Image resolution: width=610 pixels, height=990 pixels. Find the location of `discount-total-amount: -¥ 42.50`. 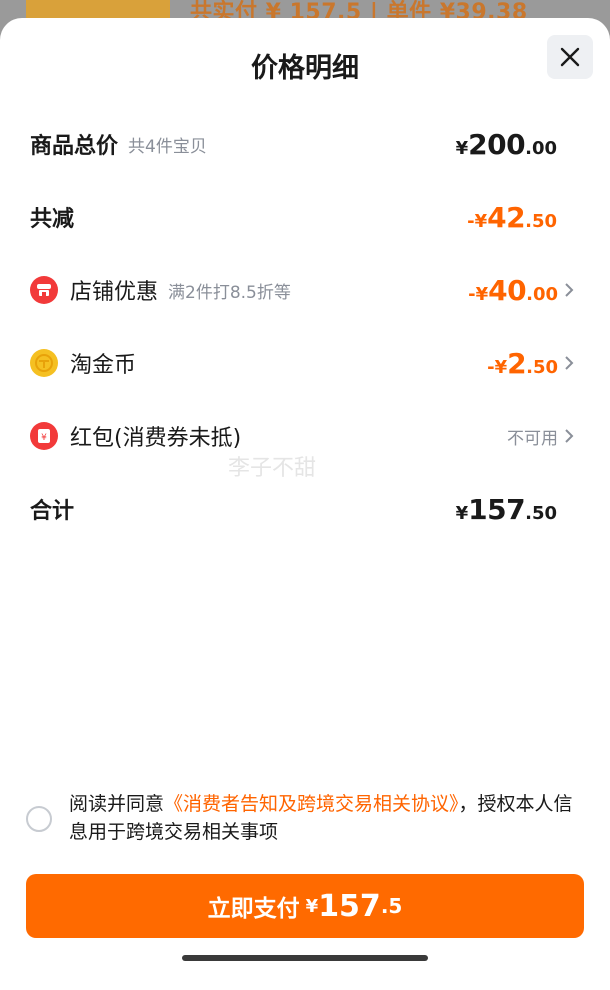

discount-total-amount: -¥ 42.50 is located at coordinates (512, 217).